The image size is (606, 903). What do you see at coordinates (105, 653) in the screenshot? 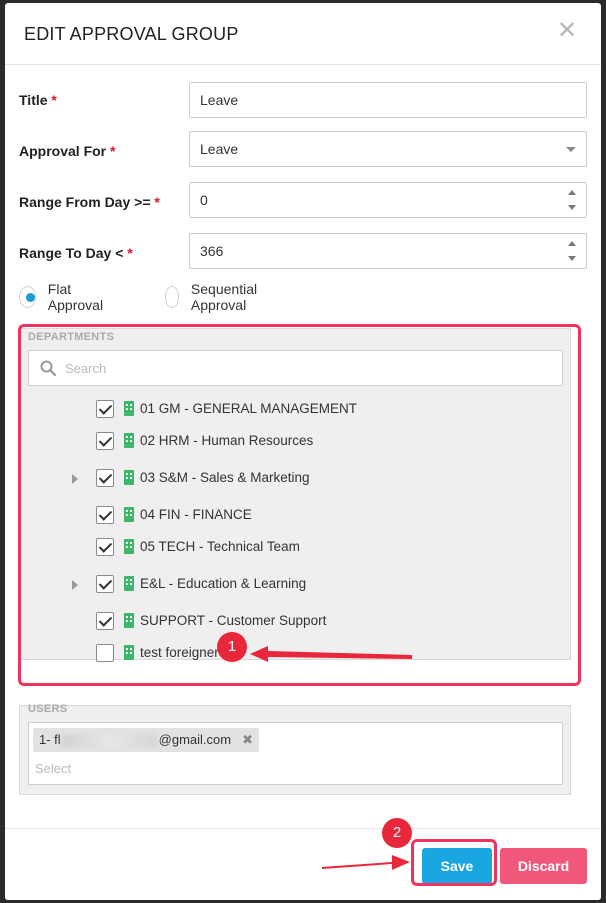
I see `checkbox-unchecked` at bounding box center [105, 653].